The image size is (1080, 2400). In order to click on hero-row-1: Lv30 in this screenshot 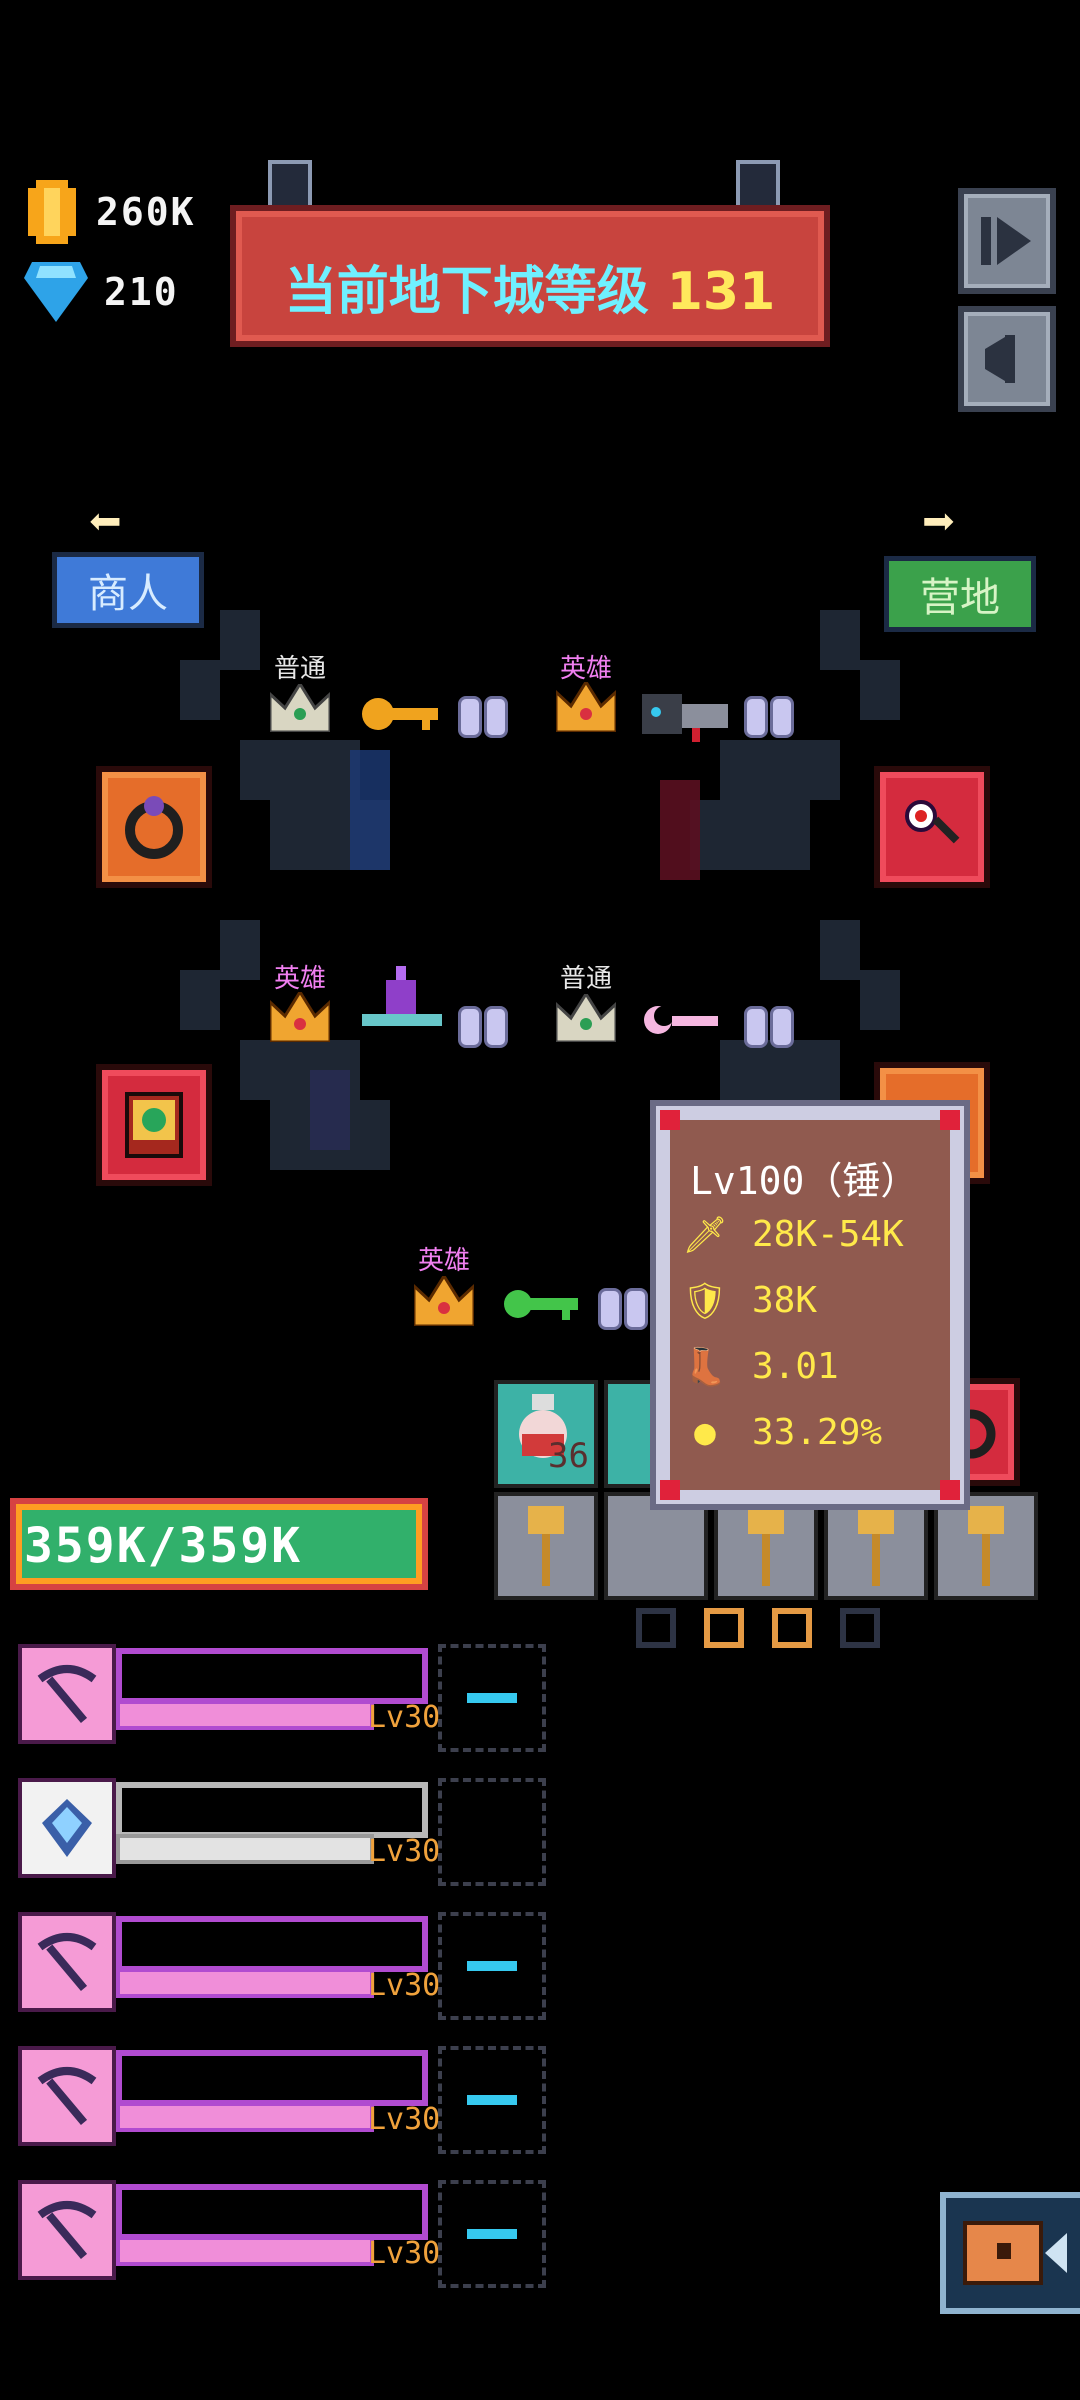, I will do `click(229, 1693)`.